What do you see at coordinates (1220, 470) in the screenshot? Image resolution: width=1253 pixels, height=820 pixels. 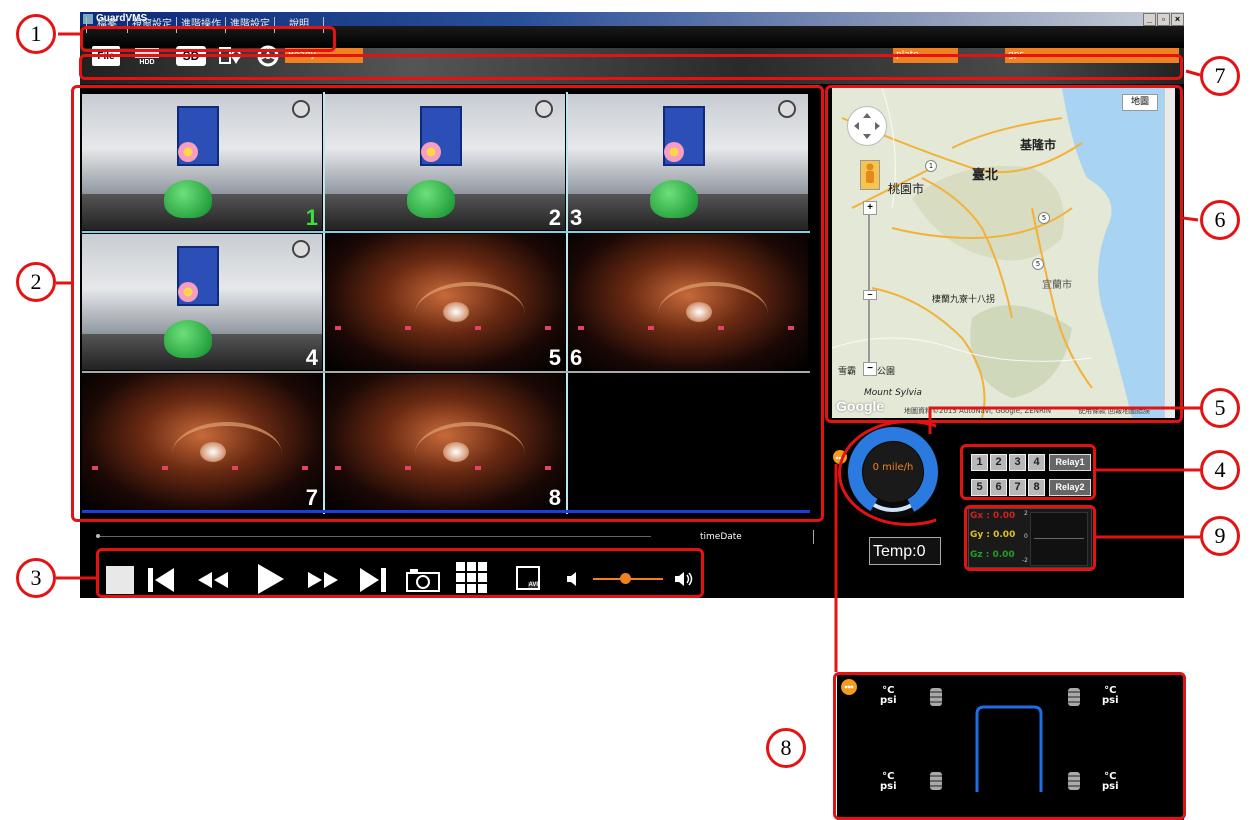 I see `callout-number-4: 4` at bounding box center [1220, 470].